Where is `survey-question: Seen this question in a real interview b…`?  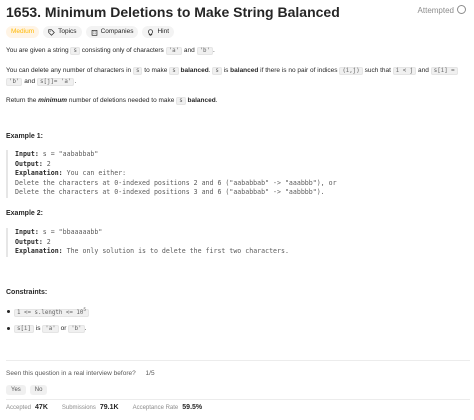
survey-question: Seen this question in a real interview b… is located at coordinates (71, 373).